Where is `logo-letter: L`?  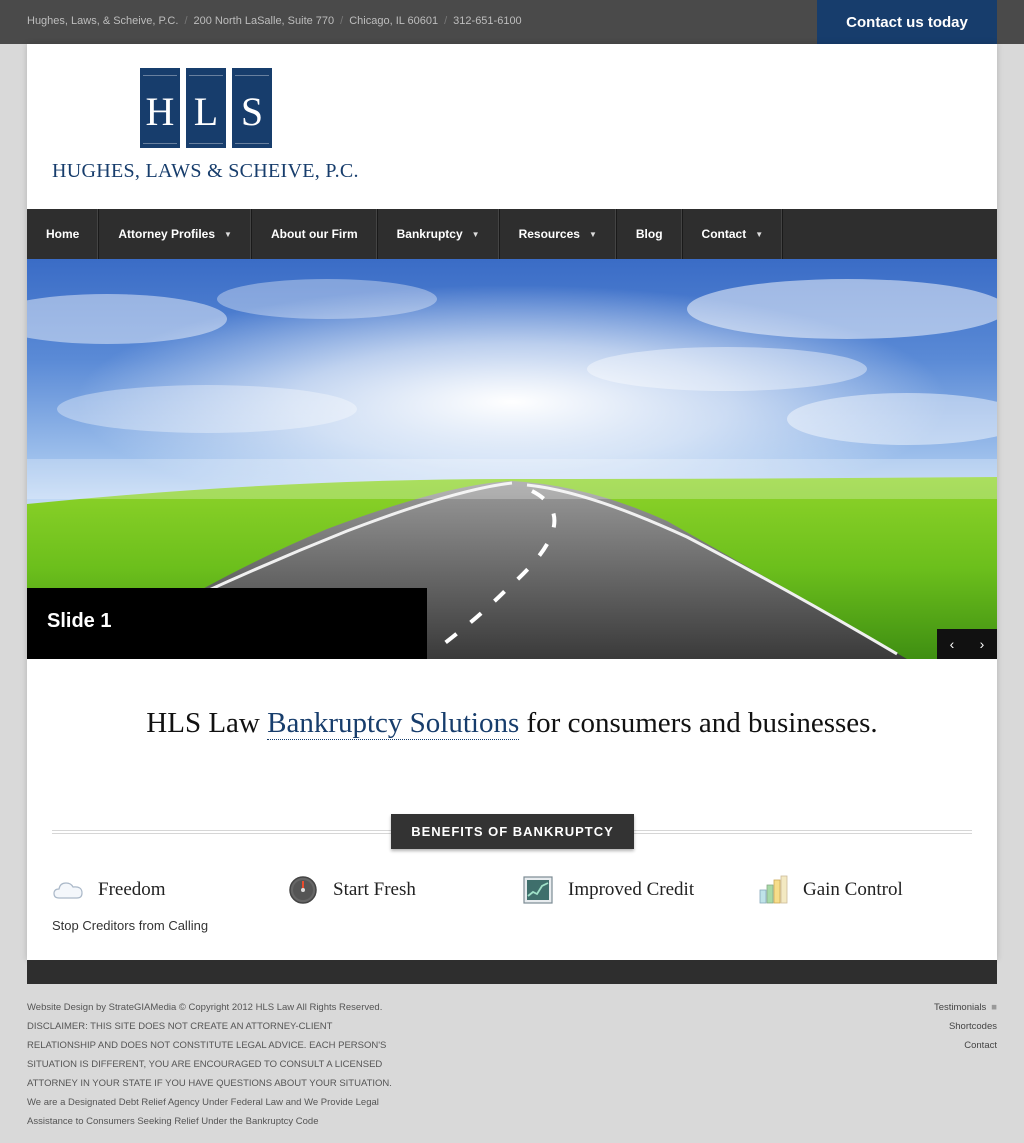 logo-letter: L is located at coordinates (206, 111).